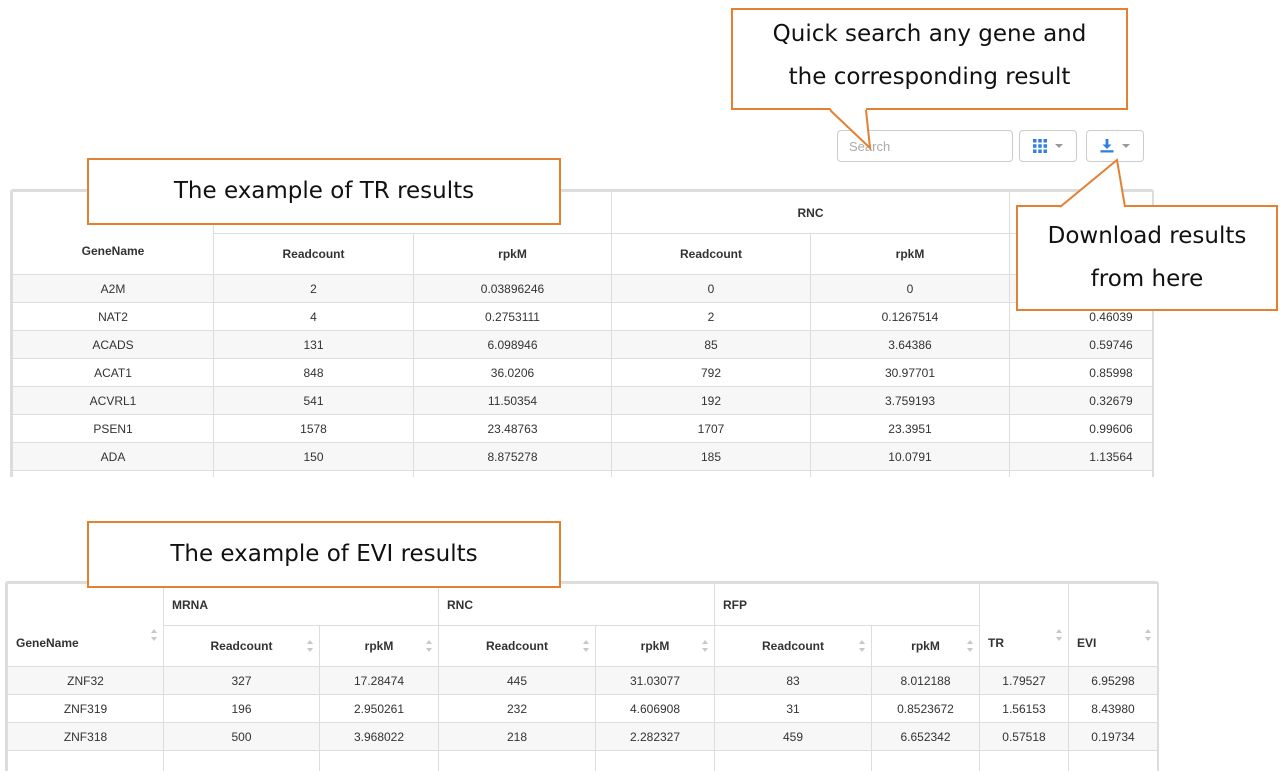  Describe the element at coordinates (793, 681) in the screenshot. I see `cell-readcount: 83` at that location.